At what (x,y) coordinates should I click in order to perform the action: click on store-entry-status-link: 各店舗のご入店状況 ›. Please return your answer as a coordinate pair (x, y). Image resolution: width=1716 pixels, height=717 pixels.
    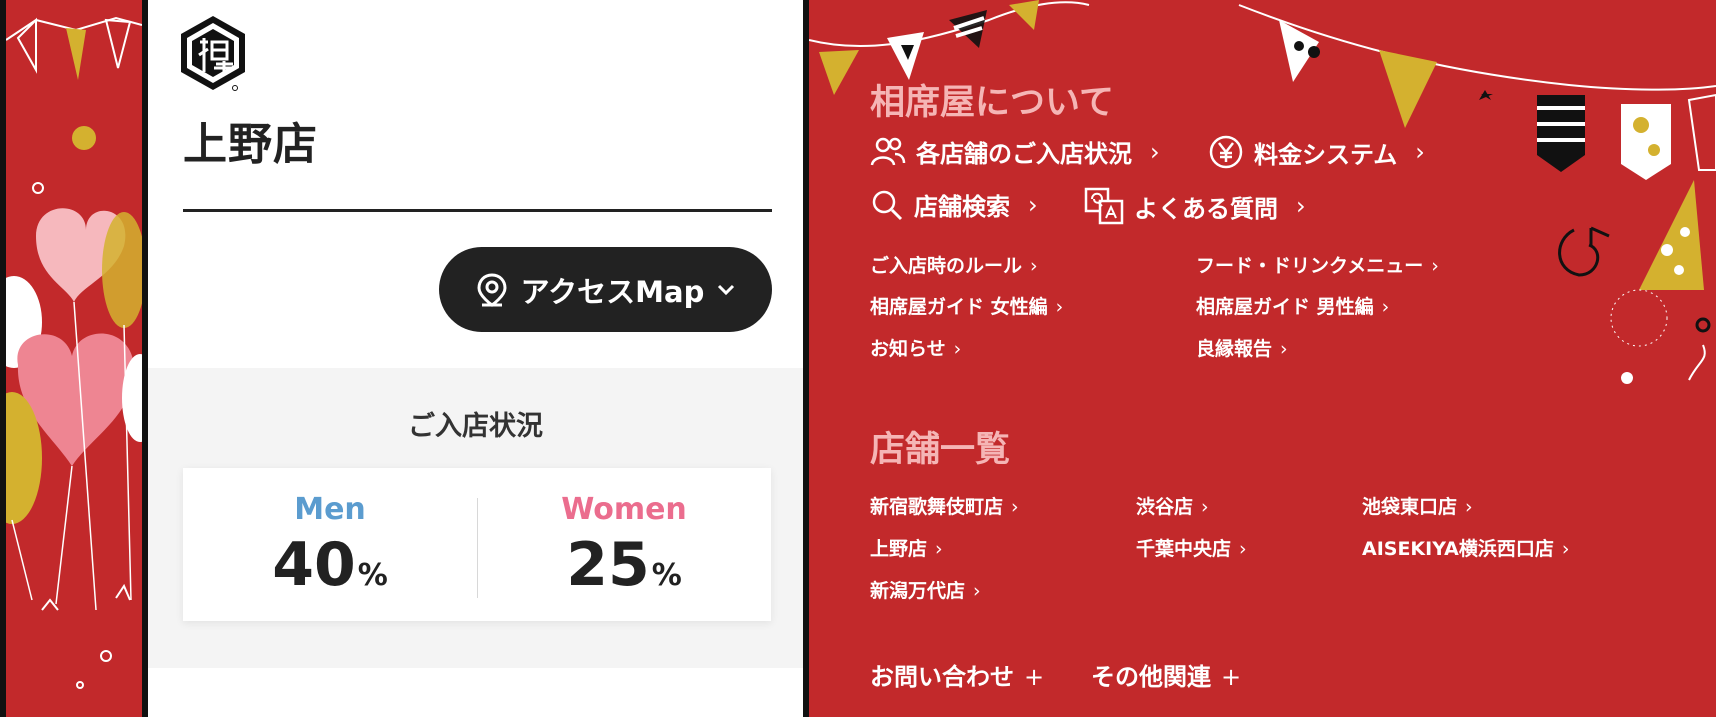
    Looking at the image, I should click on (1015, 151).